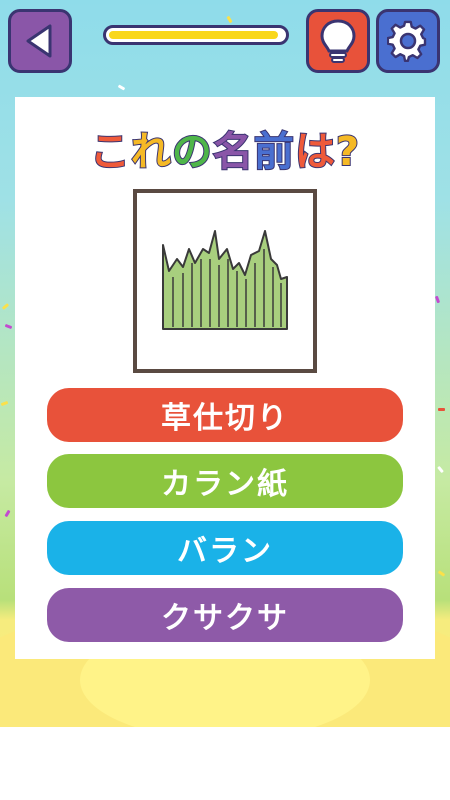  What do you see at coordinates (110, 152) in the screenshot?
I see `title-char: こ` at bounding box center [110, 152].